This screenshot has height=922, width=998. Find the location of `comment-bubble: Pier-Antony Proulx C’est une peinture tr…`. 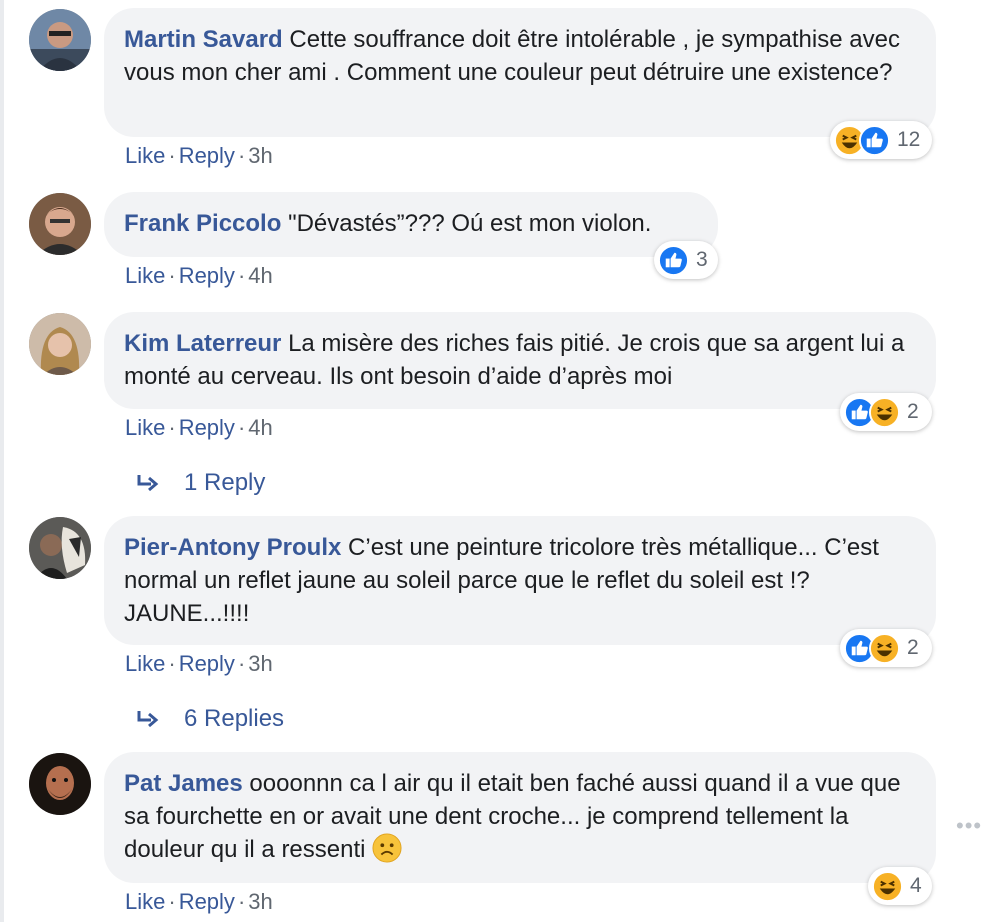

comment-bubble: Pier-Antony Proulx C’est une peinture tr… is located at coordinates (520, 580).